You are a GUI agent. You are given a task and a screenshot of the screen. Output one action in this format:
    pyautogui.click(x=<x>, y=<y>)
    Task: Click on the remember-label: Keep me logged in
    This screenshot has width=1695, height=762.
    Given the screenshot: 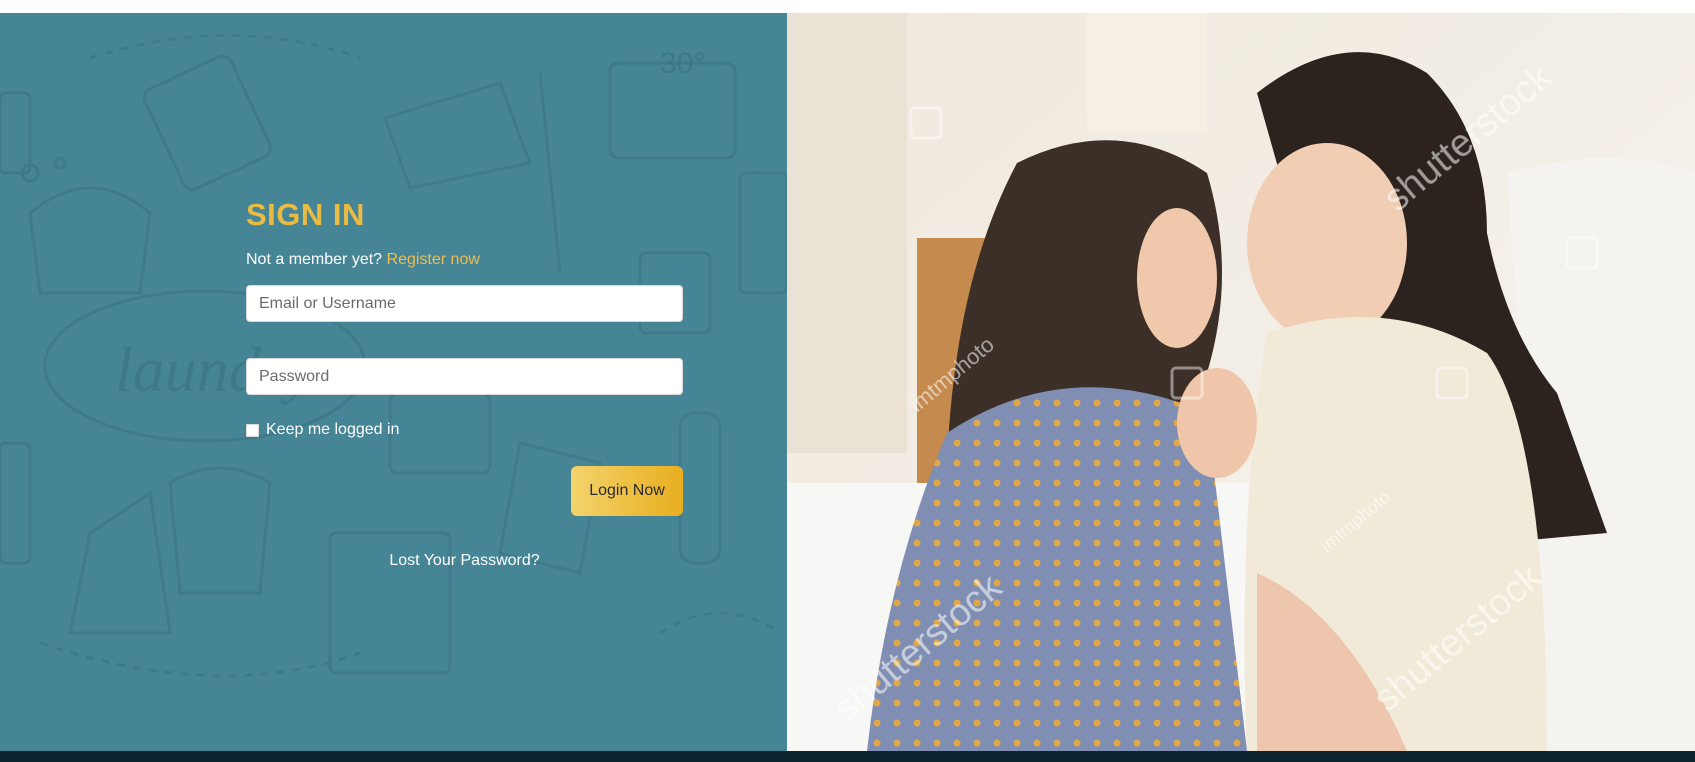 What is the action you would take?
    pyautogui.click(x=333, y=429)
    